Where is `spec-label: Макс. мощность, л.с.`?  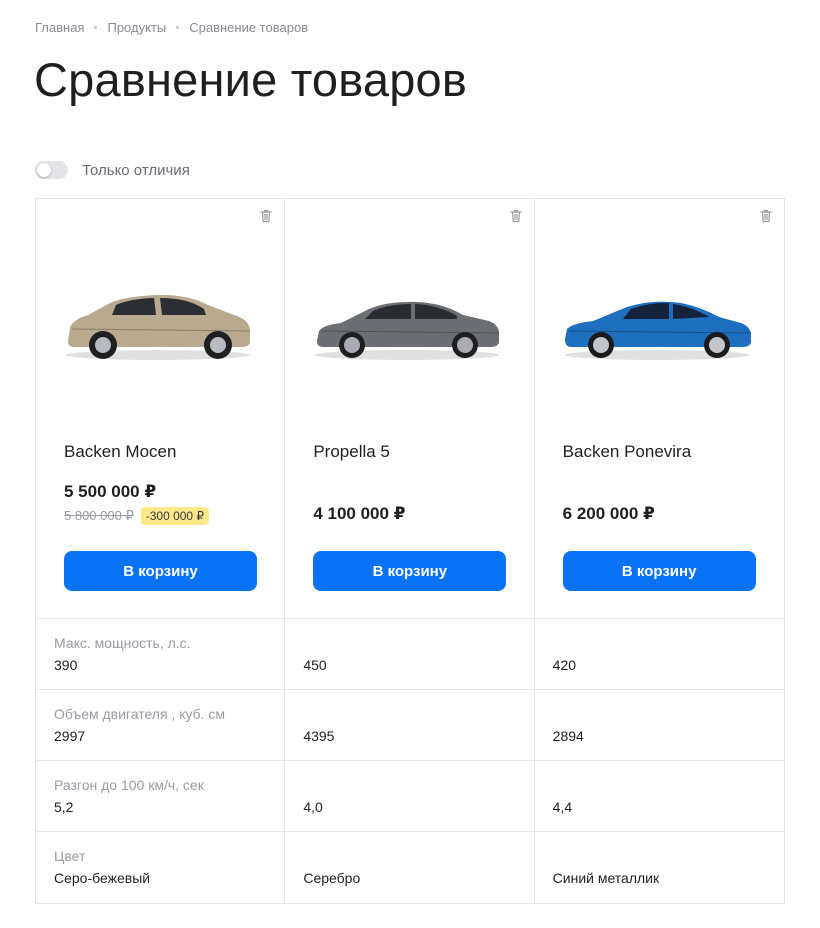 spec-label: Макс. мощность, л.с. is located at coordinates (122, 643).